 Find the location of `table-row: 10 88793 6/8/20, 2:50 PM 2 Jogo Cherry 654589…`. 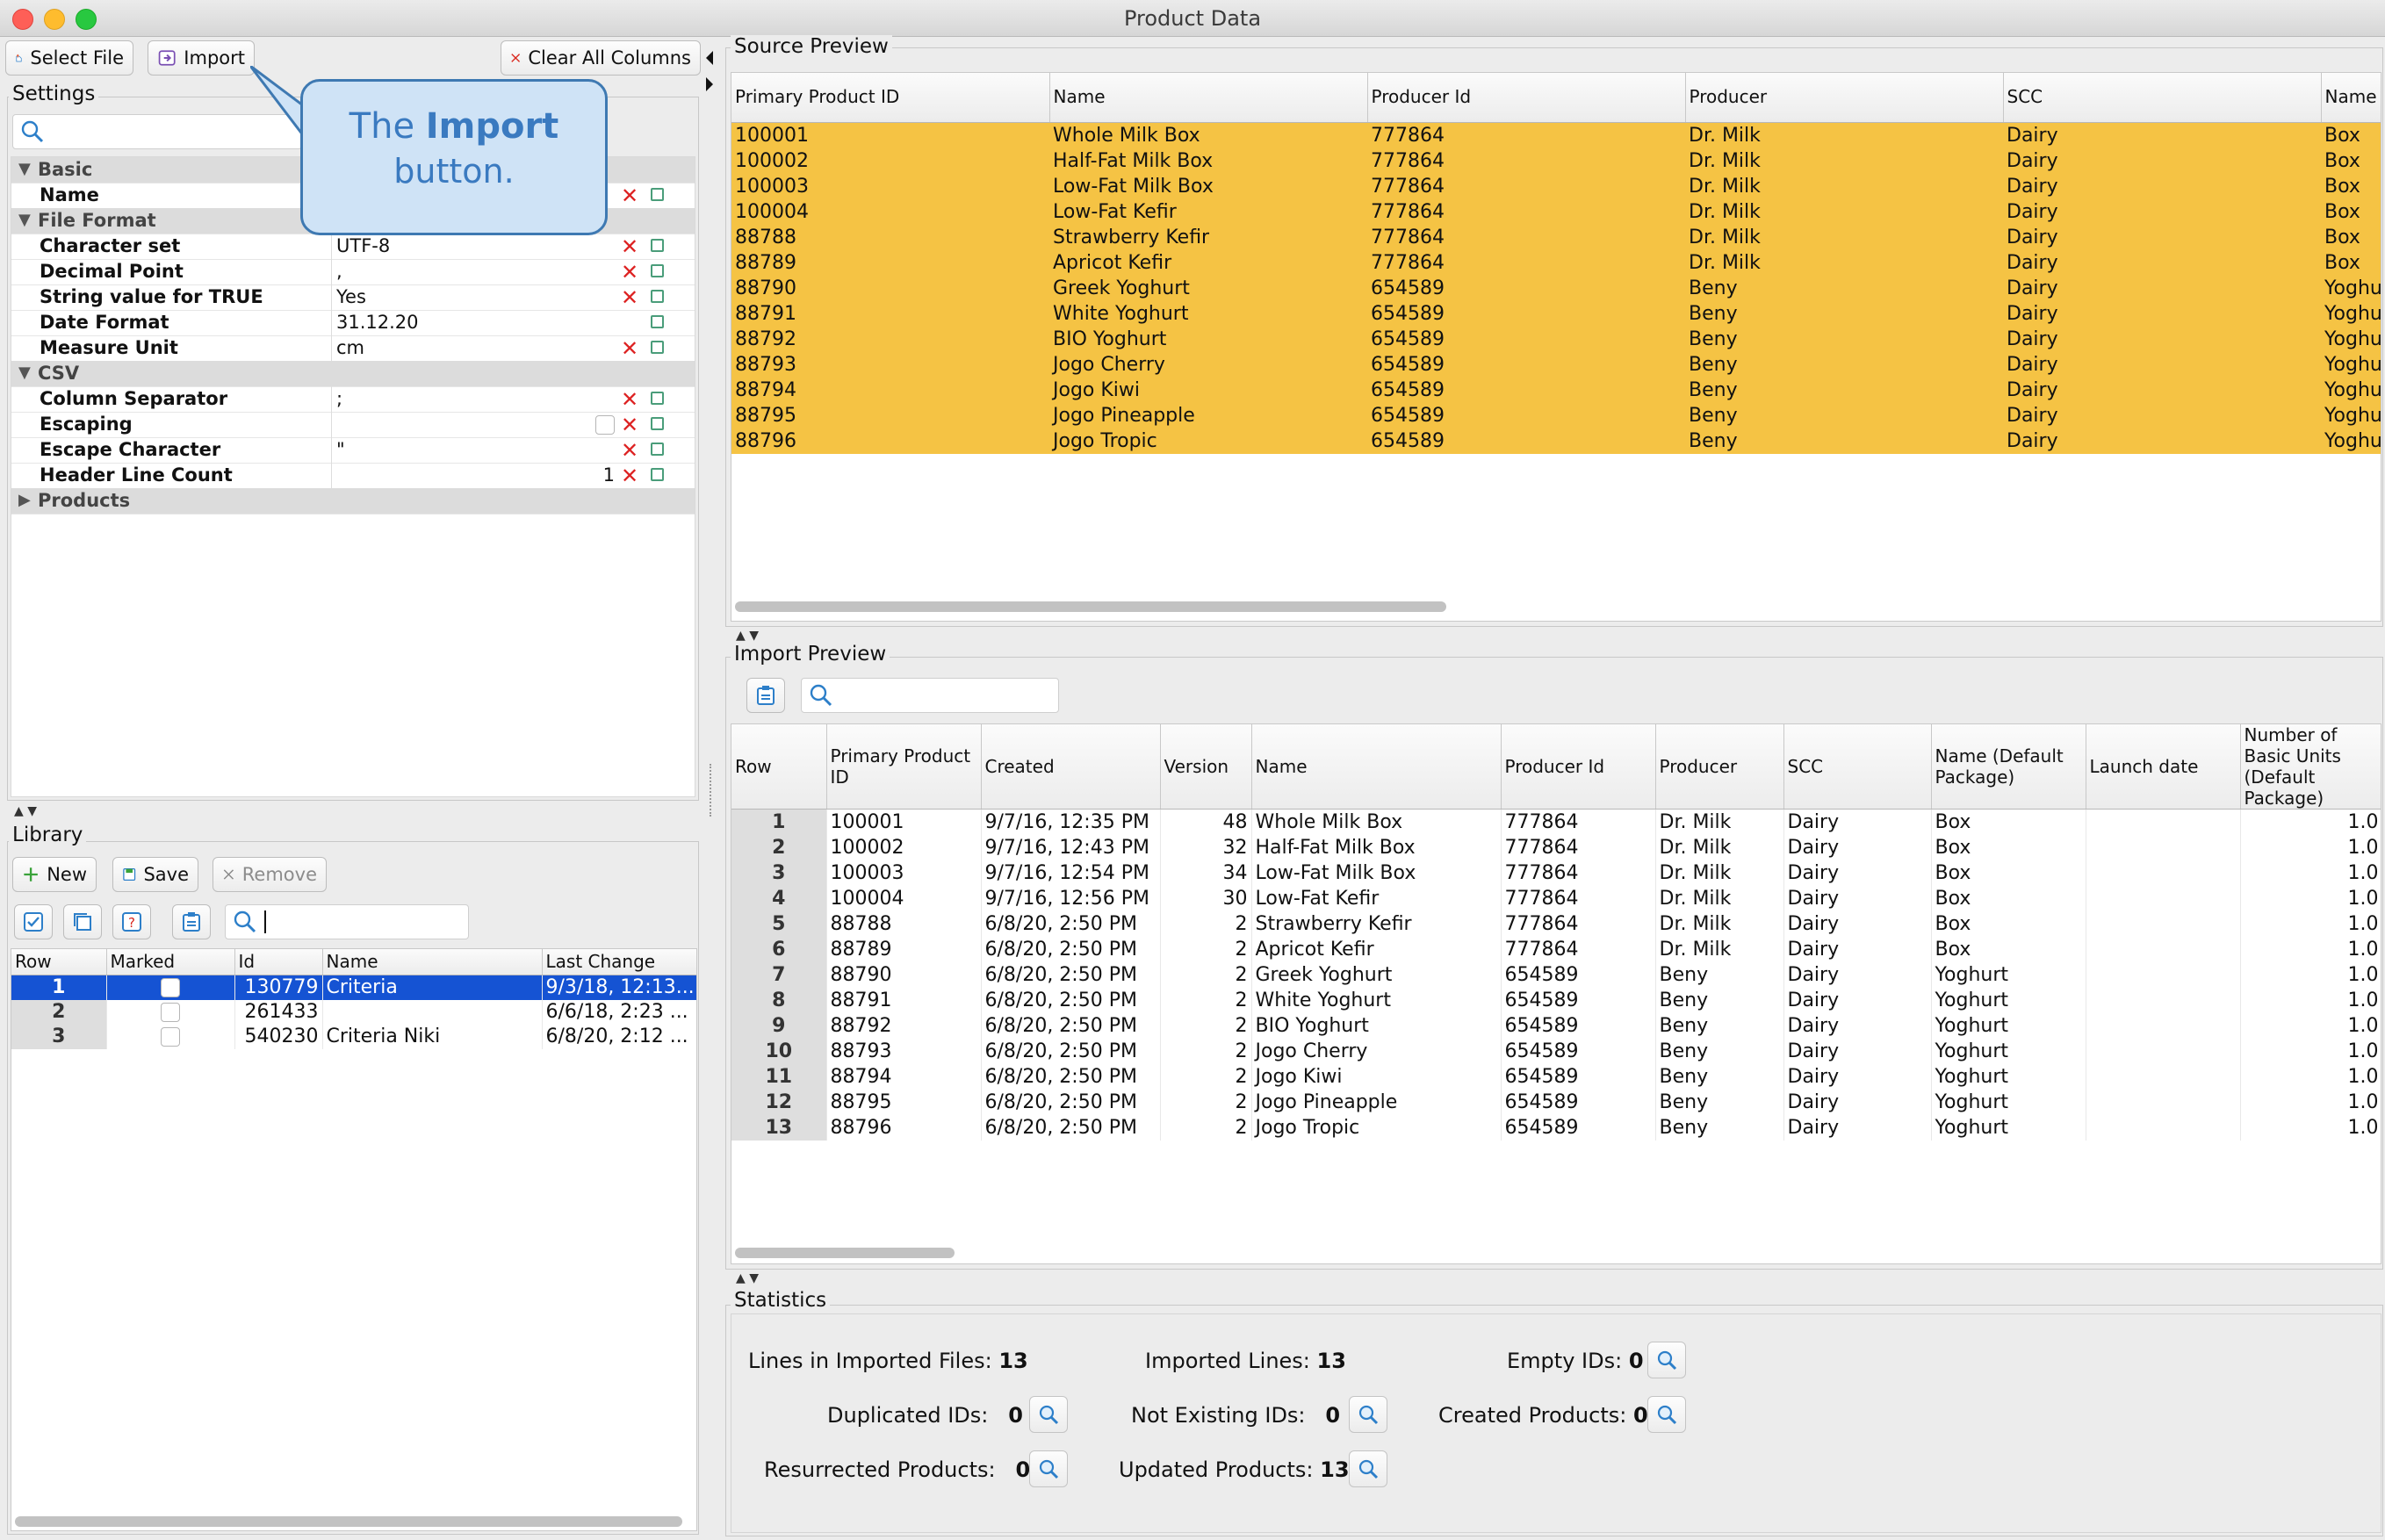

table-row: 10 88793 6/8/20, 2:50 PM 2 Jogo Cherry 654589… is located at coordinates (1556, 1052).